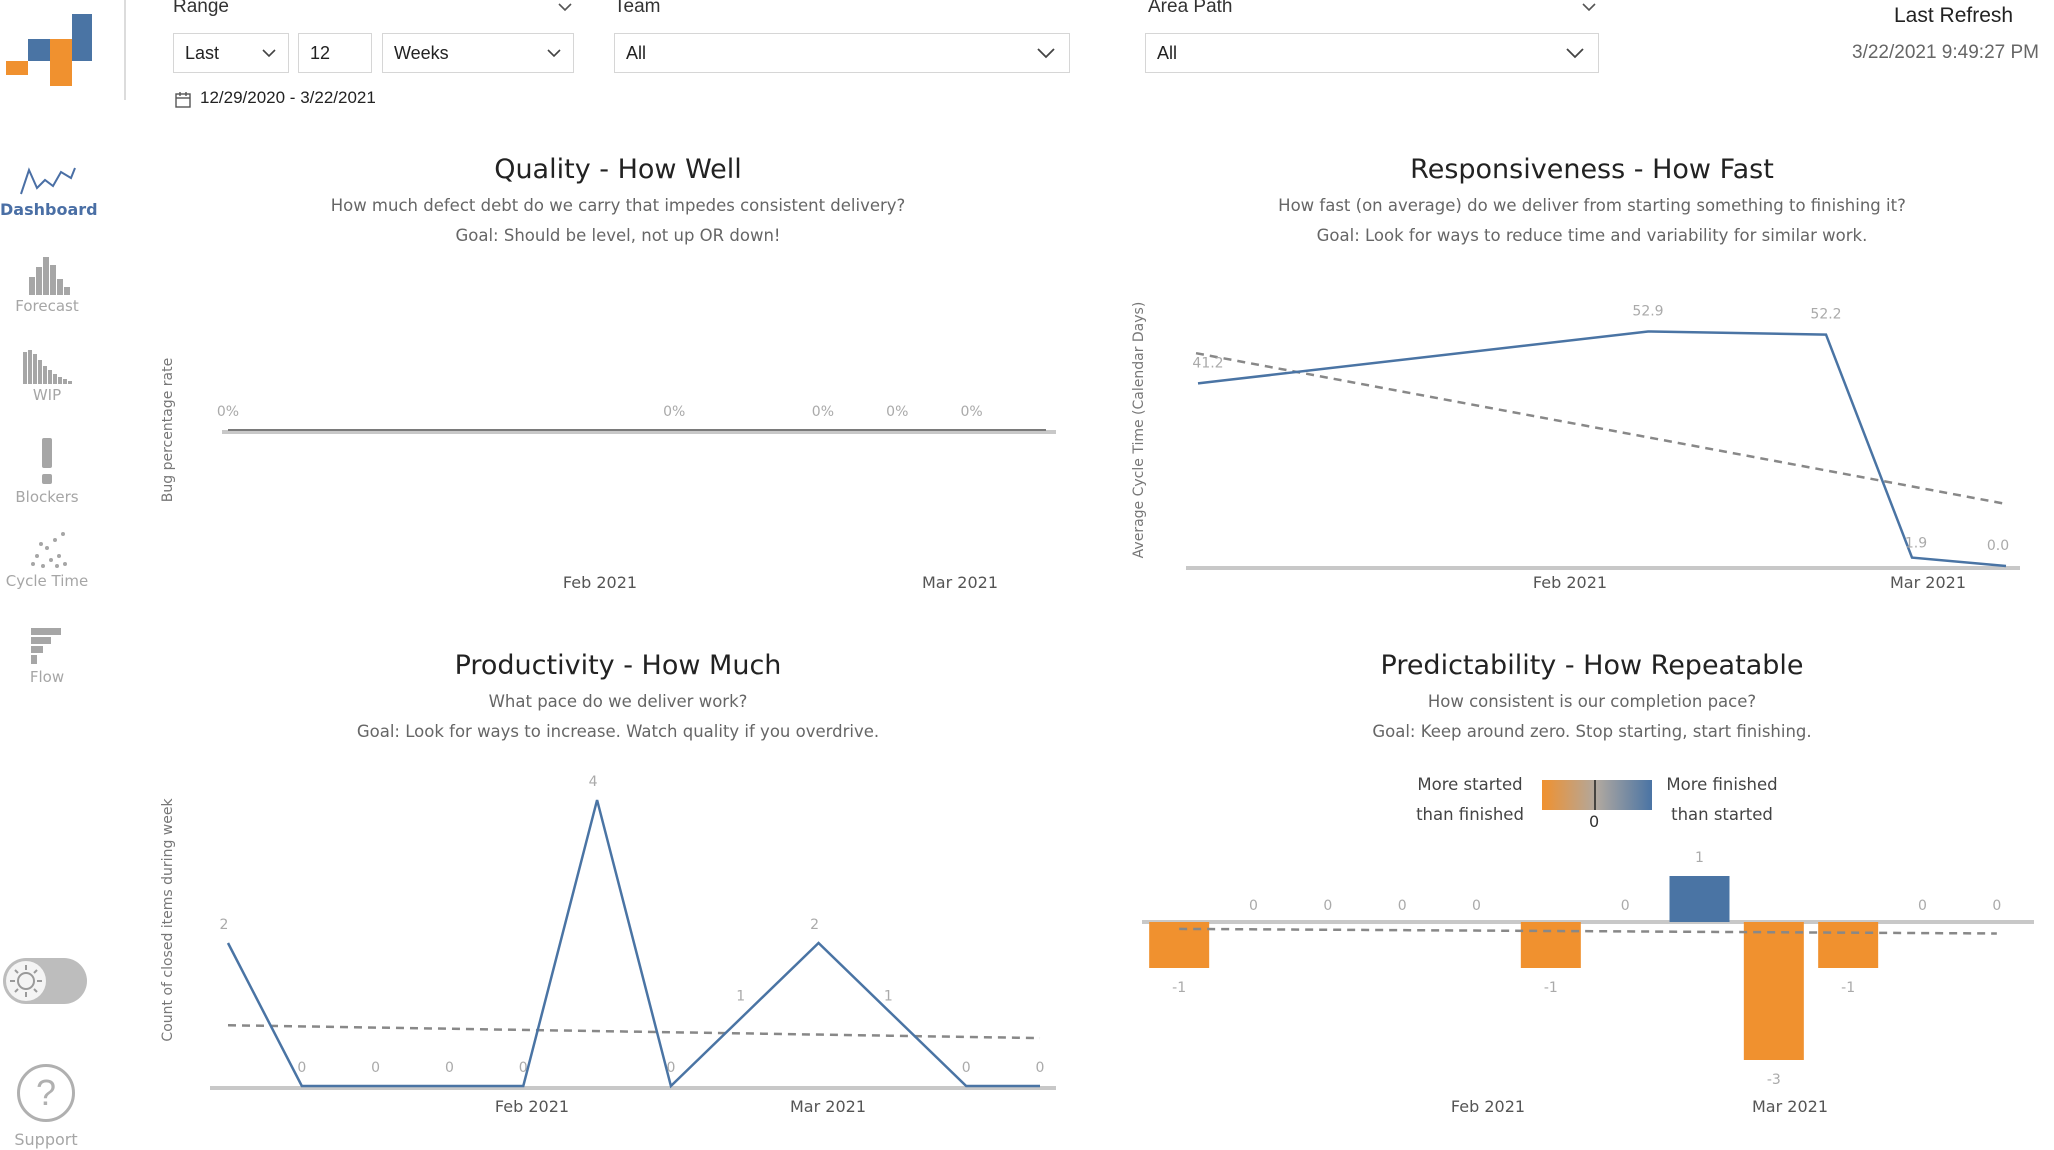 Image resolution: width=2054 pixels, height=1150 pixels. I want to click on responsiveness-x-tick: Feb 2021, so click(1570, 582).